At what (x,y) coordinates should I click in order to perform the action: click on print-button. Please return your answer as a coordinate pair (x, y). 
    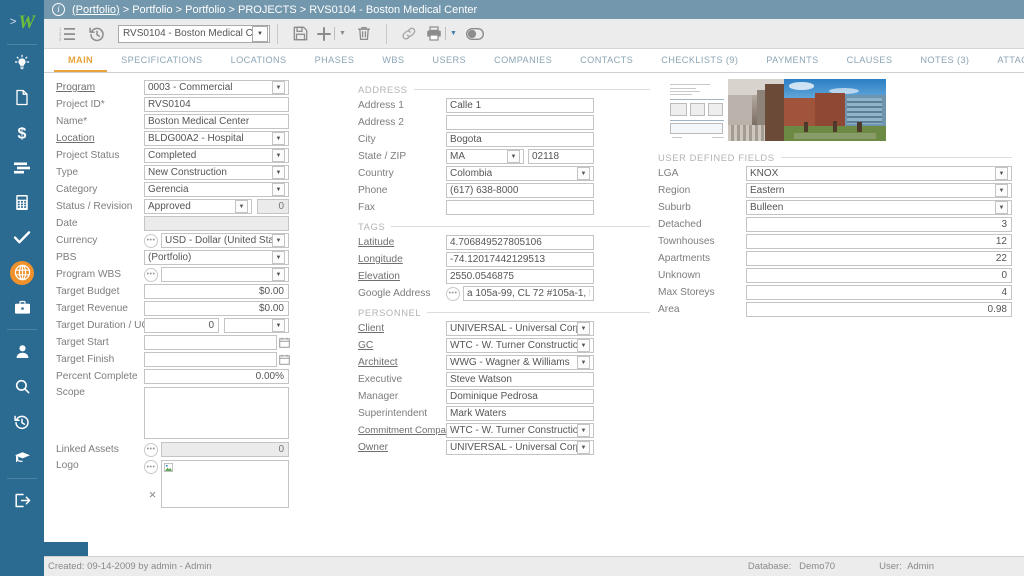
    Looking at the image, I should click on (434, 34).